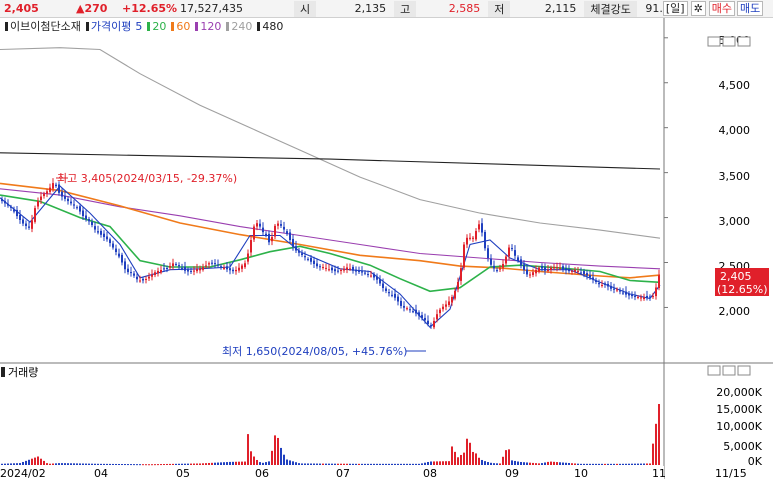  What do you see at coordinates (742, 289) in the screenshot?
I see `current-price-tag-pct: (12.65%)` at bounding box center [742, 289].